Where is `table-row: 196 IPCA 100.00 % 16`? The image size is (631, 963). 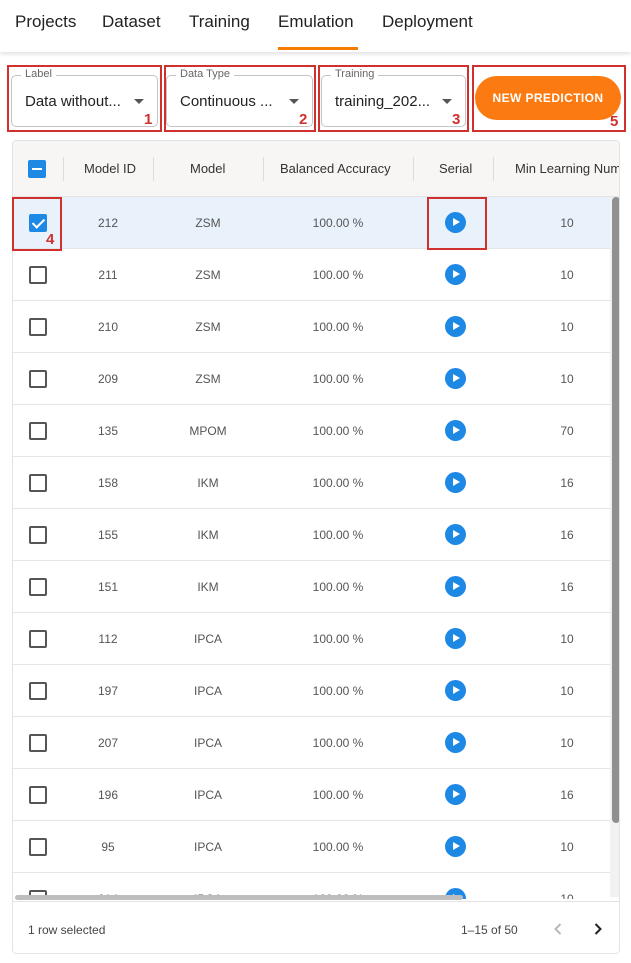 table-row: 196 IPCA 100.00 % 16 is located at coordinates (316, 795).